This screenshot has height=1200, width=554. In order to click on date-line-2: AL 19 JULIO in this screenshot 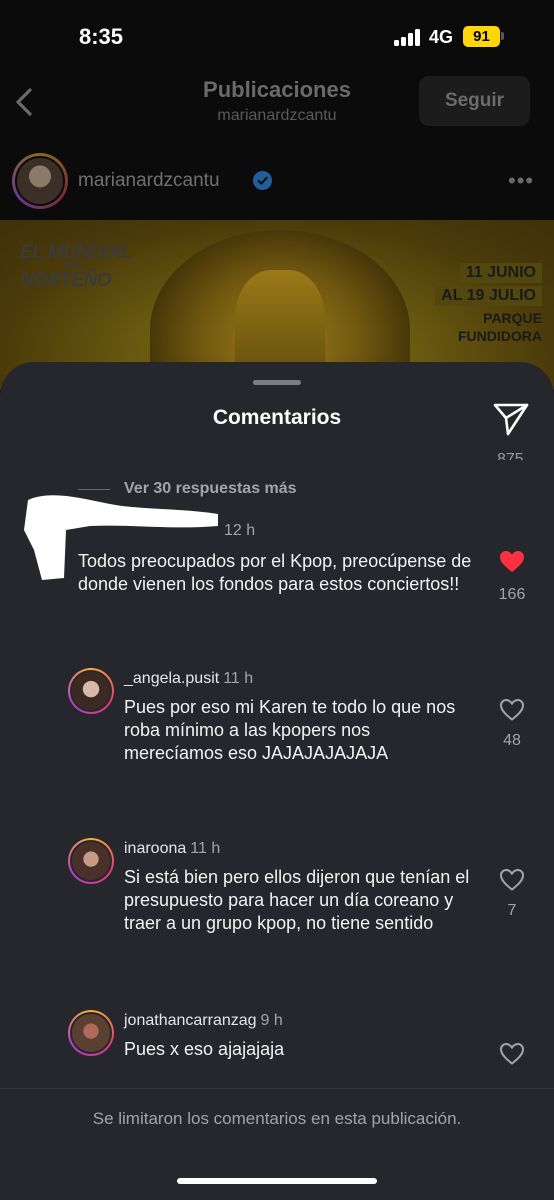, I will do `click(488, 296)`.